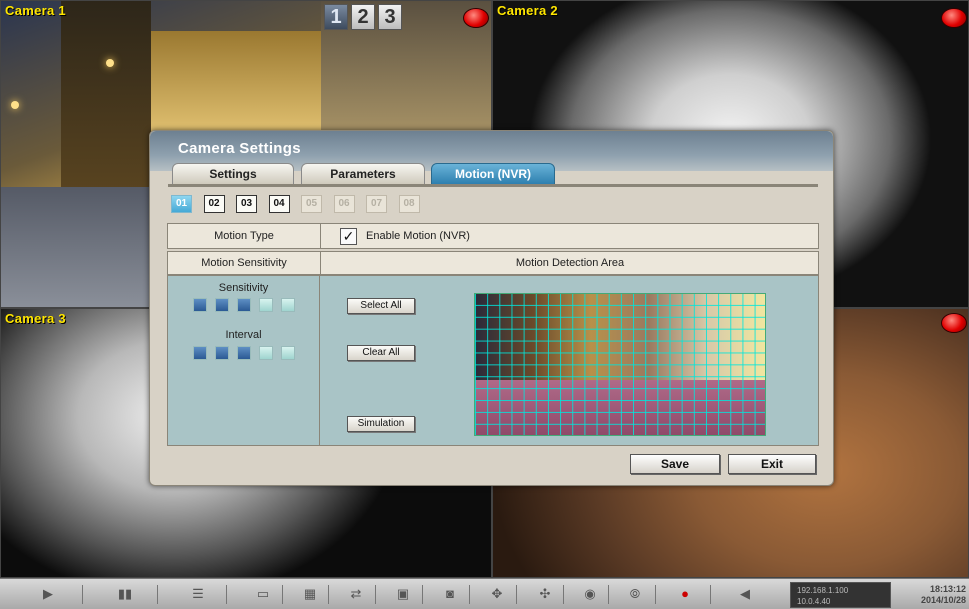 Image resolution: width=969 pixels, height=609 pixels. Describe the element at coordinates (814, 601) in the screenshot. I see `ip-secondary: 10.0.4.40` at that location.